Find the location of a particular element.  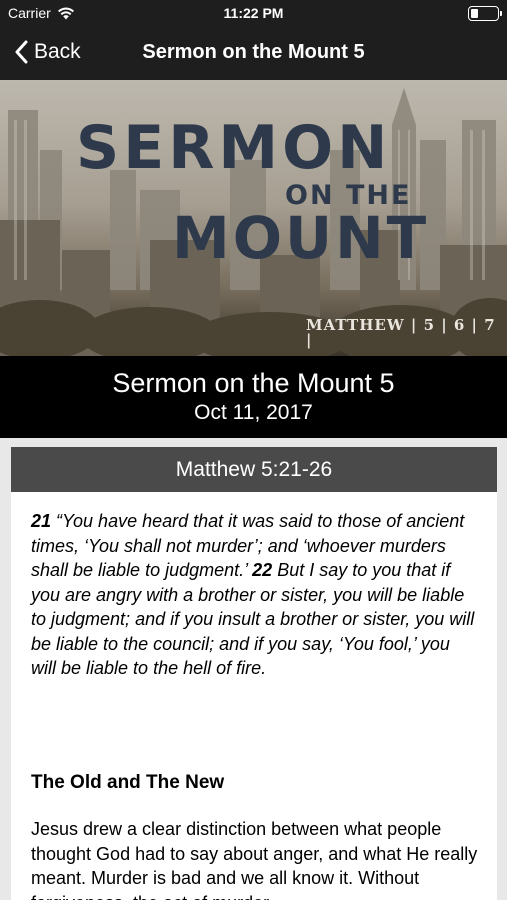

banner-word-sermon: SERMON is located at coordinates (234, 148).